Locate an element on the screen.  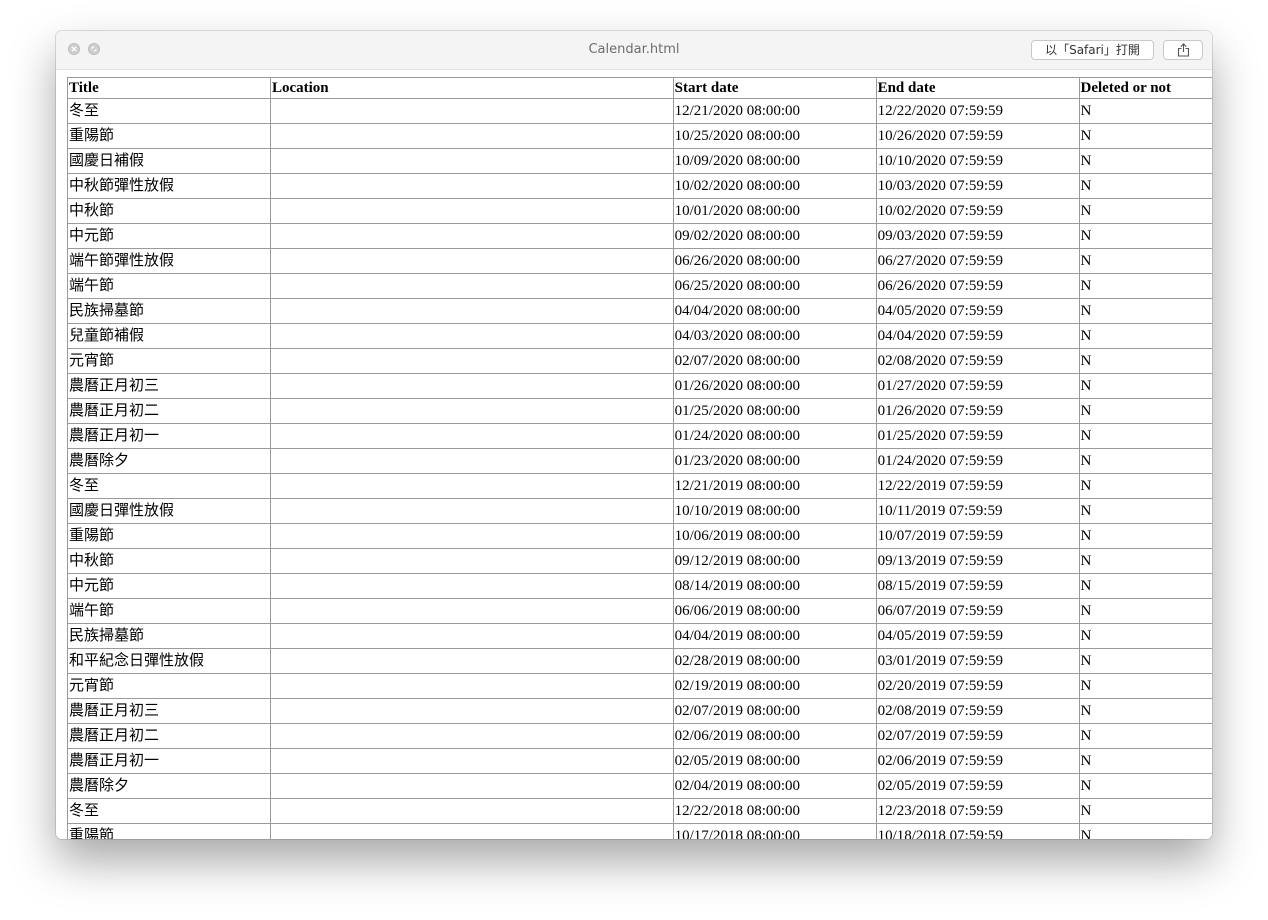
cell-end-date: 12/23/2018 07:59:59 is located at coordinates (977, 811).